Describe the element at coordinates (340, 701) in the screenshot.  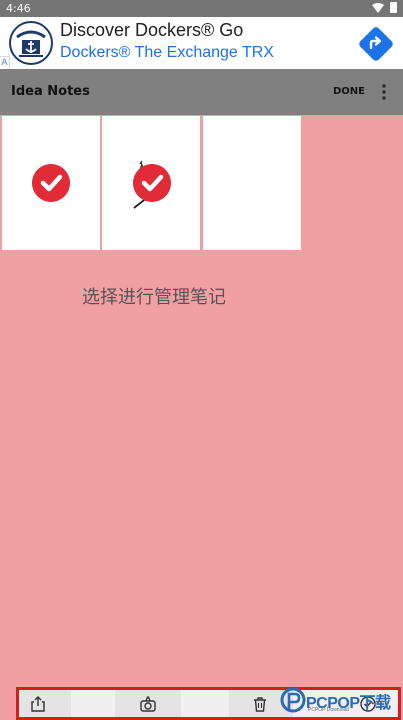
I see `watermark: PCPOP下载 PCPOP Download` at that location.